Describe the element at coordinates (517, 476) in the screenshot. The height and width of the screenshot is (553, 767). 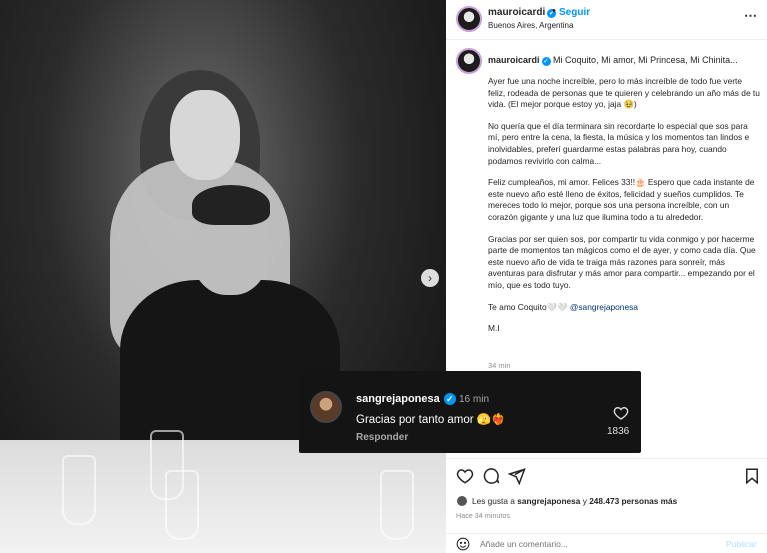
I see `share-icon` at that location.